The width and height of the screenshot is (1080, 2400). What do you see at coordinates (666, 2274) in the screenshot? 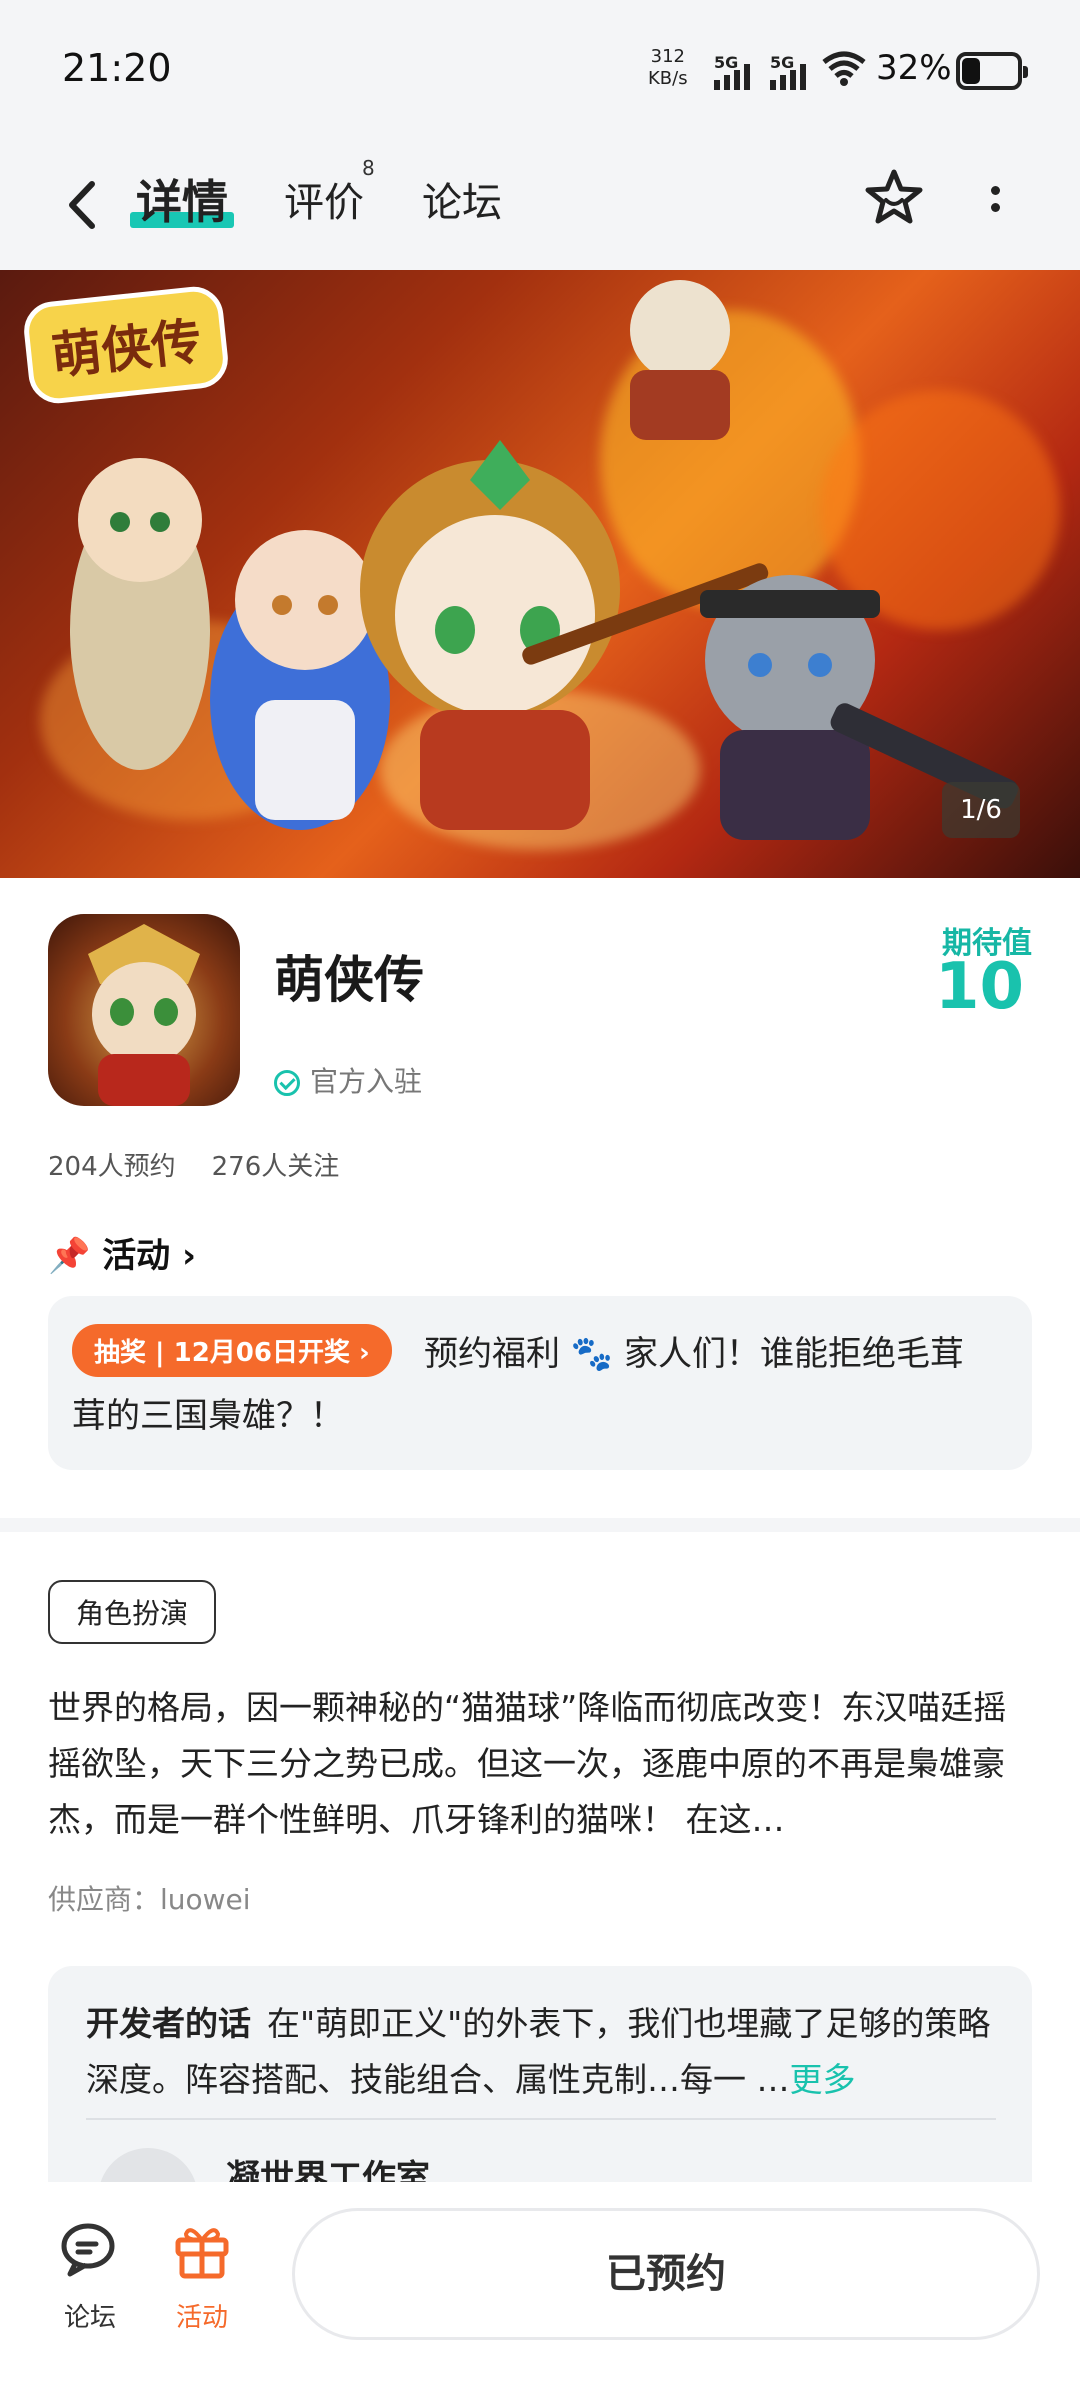
I see `reserved-button: 已预约` at bounding box center [666, 2274].